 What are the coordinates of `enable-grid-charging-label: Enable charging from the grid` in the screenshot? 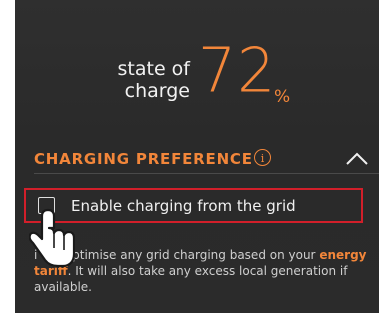 It's located at (183, 206).